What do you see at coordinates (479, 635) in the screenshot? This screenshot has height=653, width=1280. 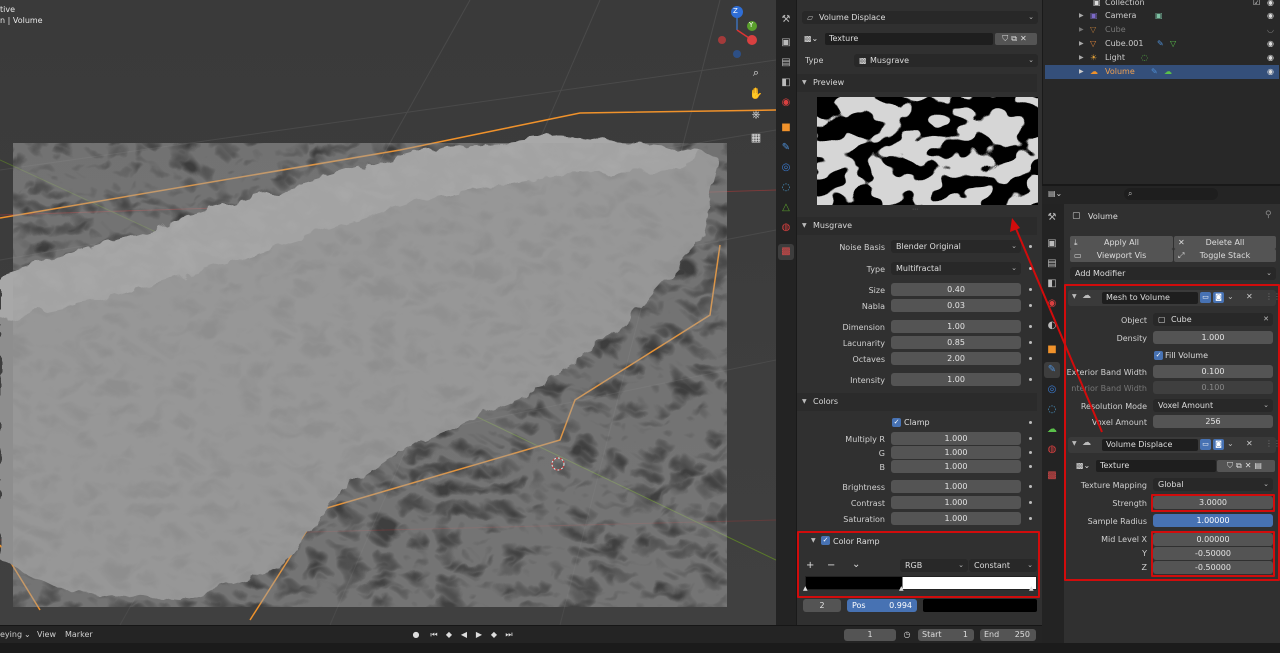 I see `play-icon: ▶` at bounding box center [479, 635].